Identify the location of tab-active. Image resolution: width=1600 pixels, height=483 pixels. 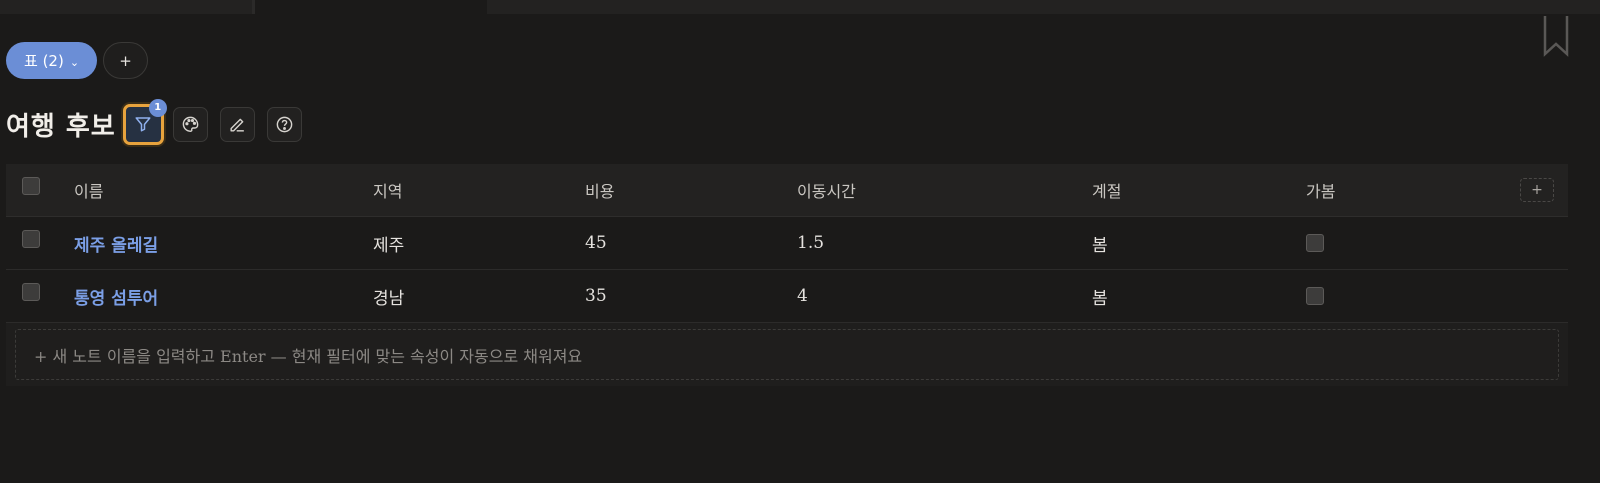
(371, 7).